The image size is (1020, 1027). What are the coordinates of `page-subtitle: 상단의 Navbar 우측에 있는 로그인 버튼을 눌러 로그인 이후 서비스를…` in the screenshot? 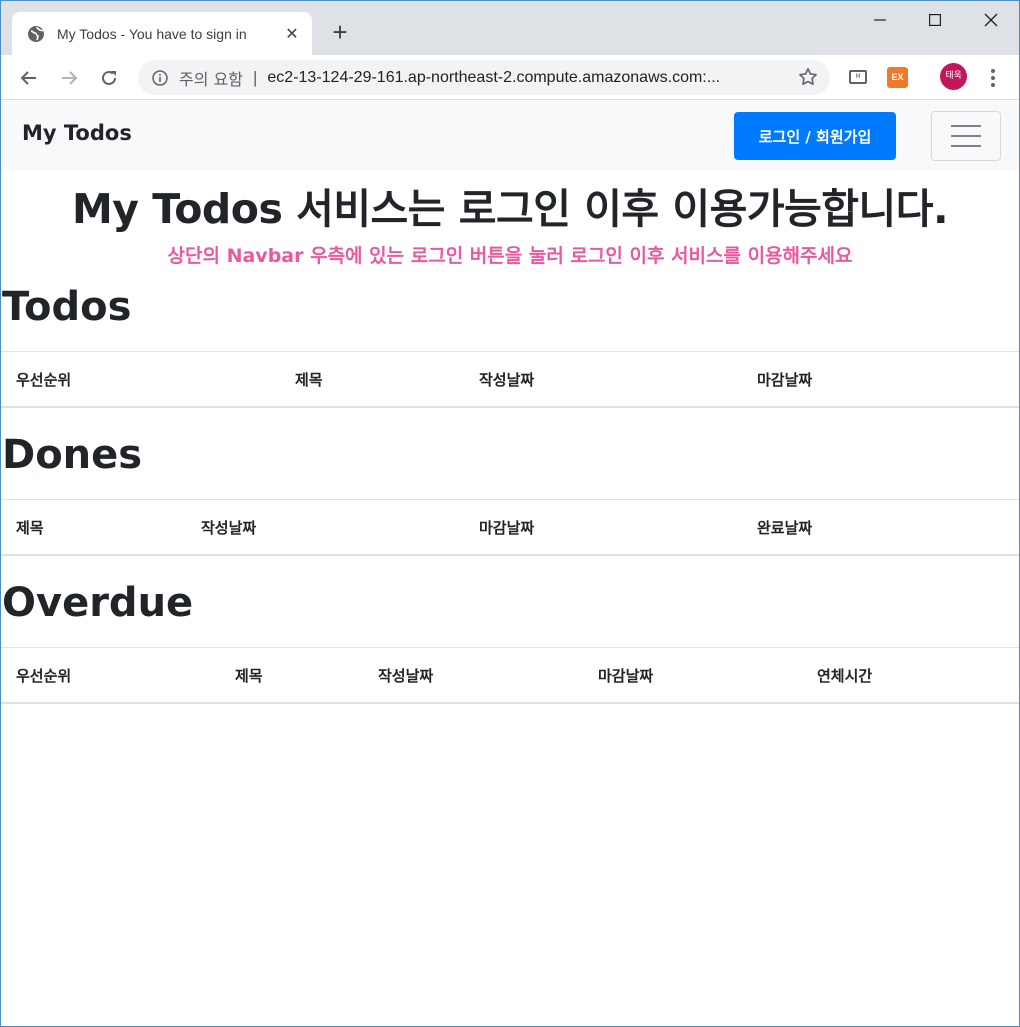 It's located at (510, 256).